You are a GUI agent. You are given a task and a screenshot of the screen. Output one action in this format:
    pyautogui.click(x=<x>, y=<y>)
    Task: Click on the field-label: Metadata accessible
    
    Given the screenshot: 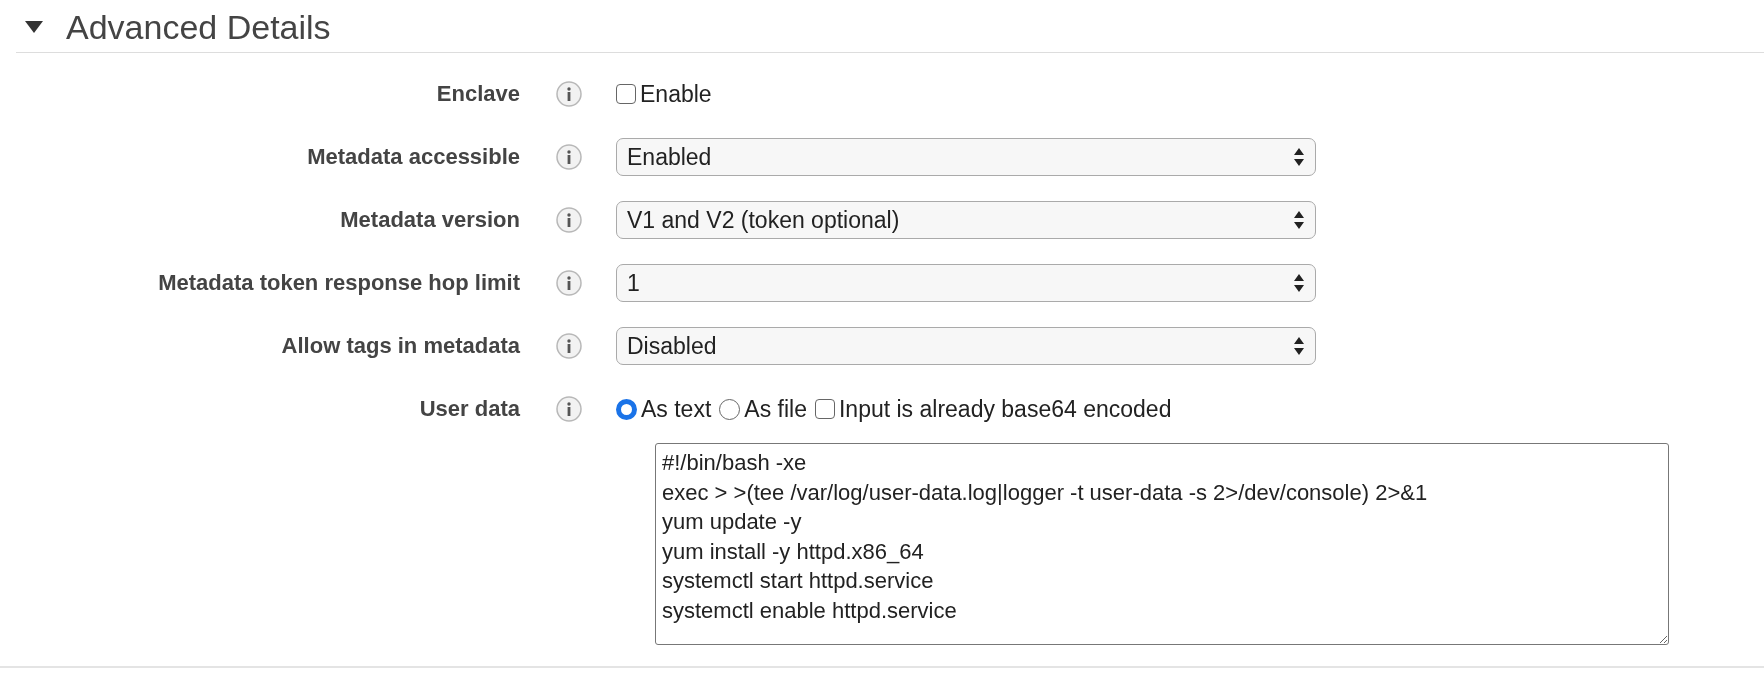 What is the action you would take?
    pyautogui.click(x=413, y=157)
    